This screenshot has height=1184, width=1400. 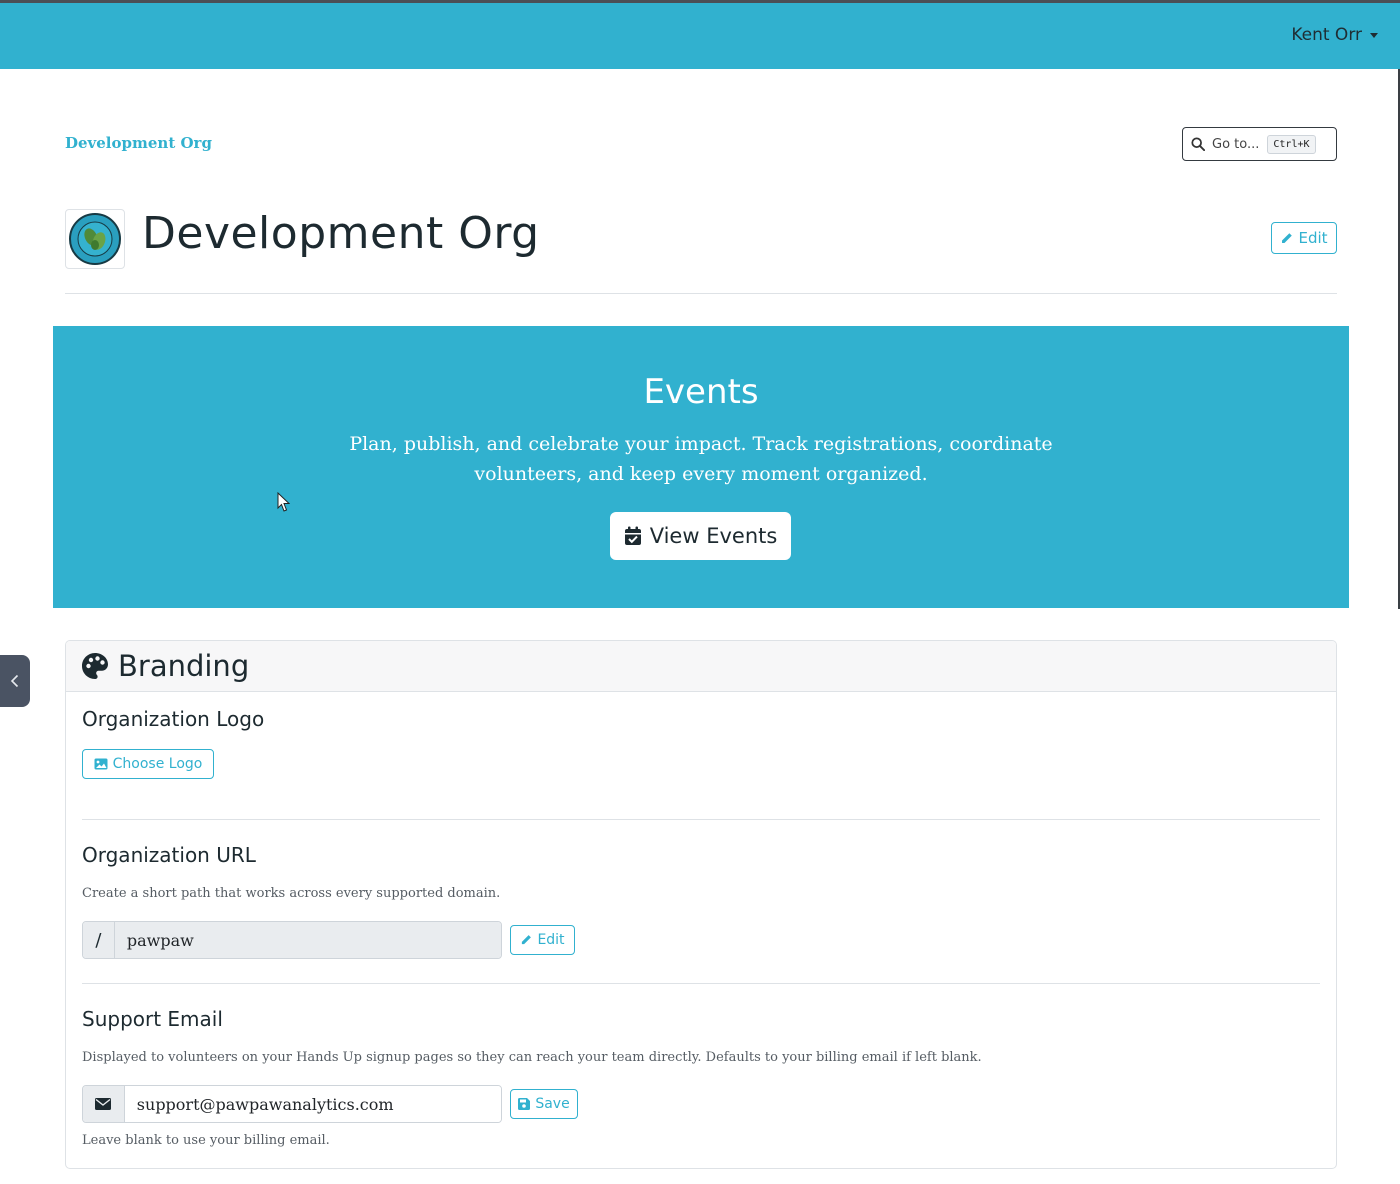 I want to click on choose-logo-button: Choose Logo, so click(x=148, y=764).